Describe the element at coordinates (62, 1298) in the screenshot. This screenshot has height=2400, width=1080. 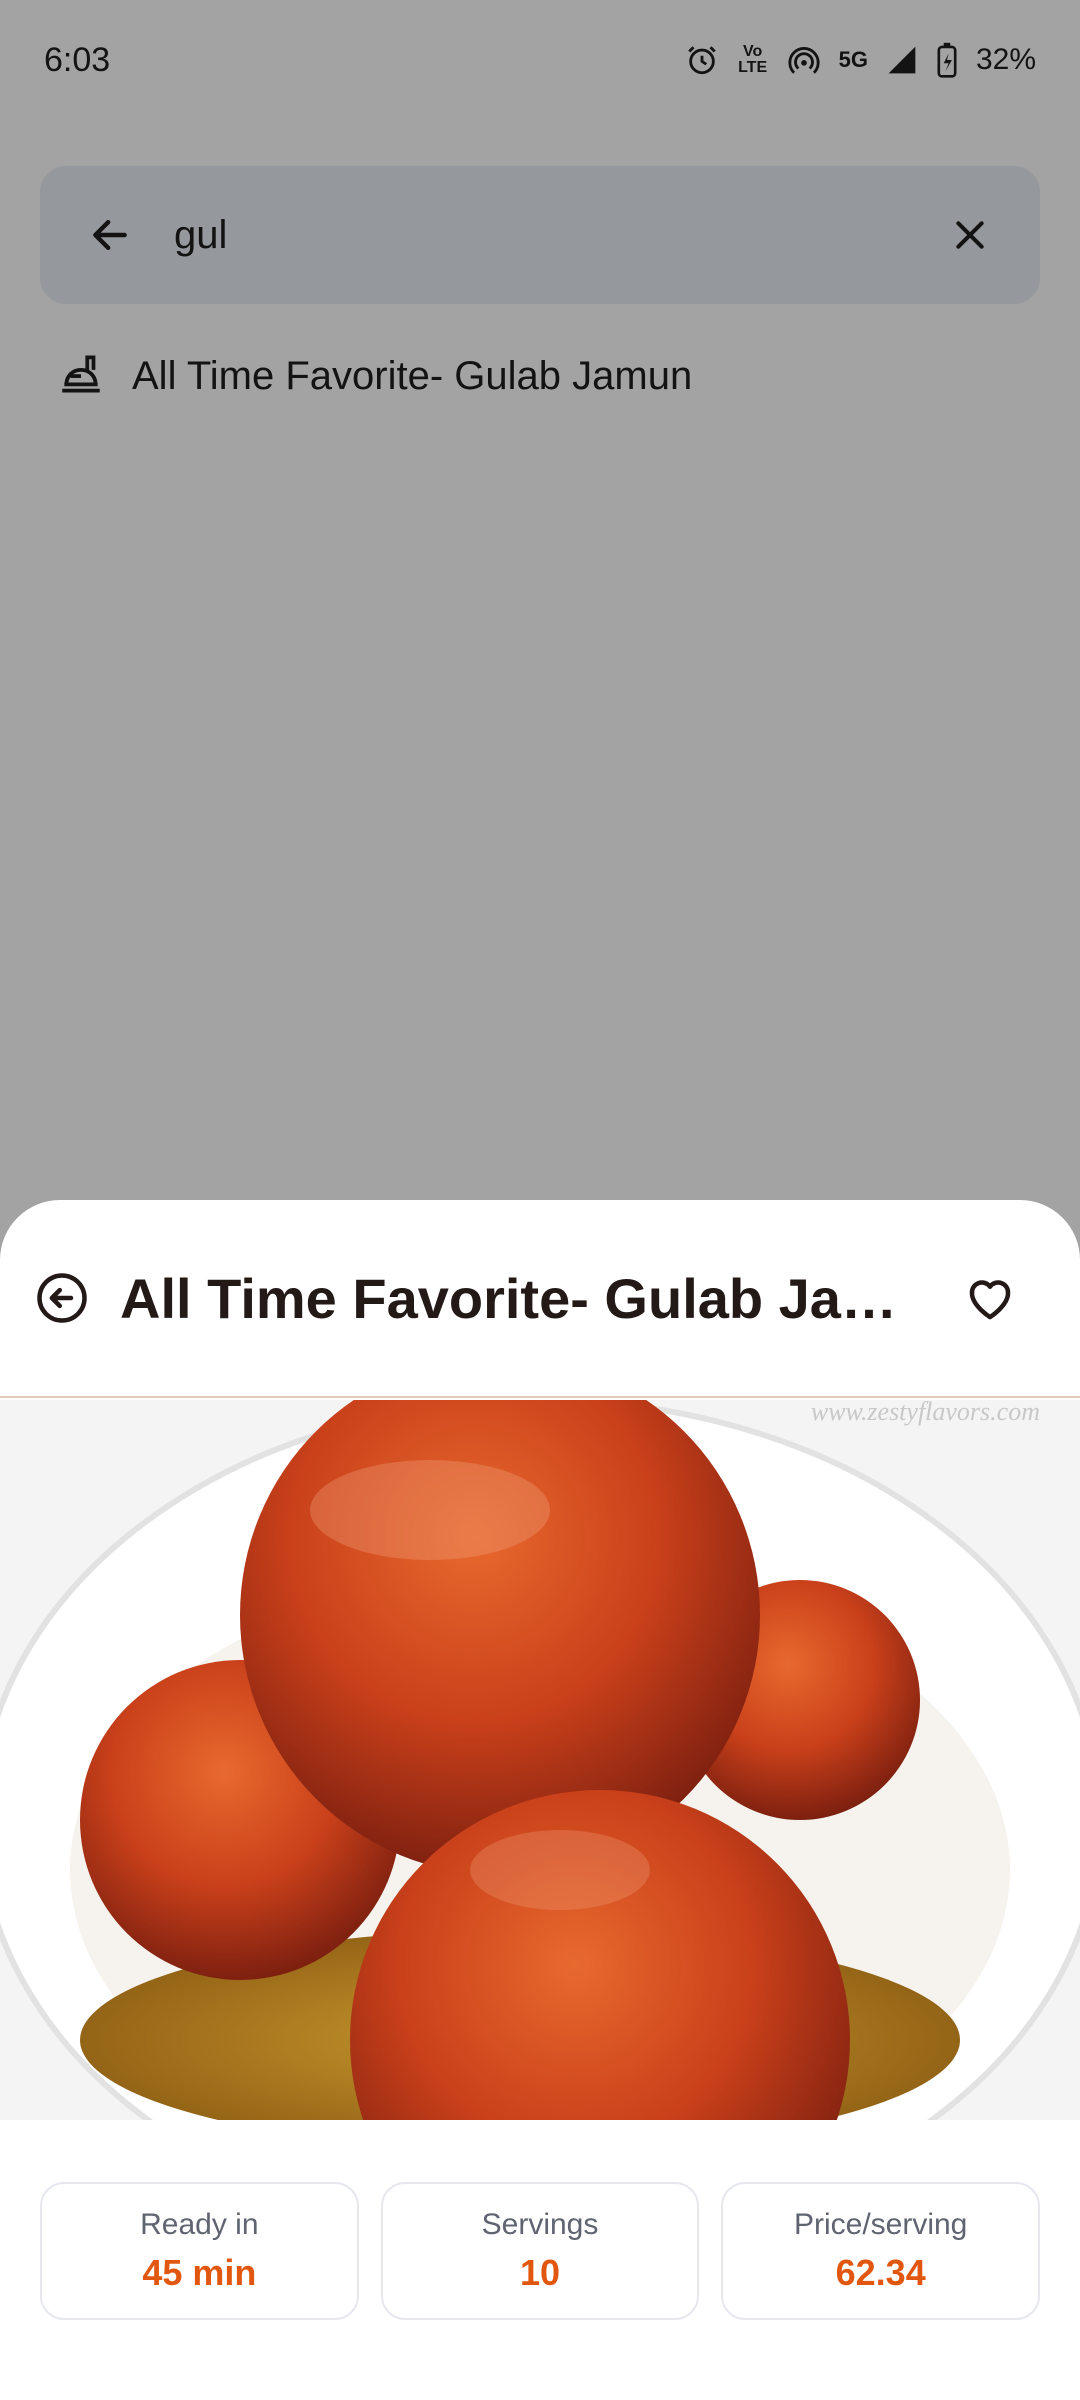
I see `circle-back-icon` at that location.